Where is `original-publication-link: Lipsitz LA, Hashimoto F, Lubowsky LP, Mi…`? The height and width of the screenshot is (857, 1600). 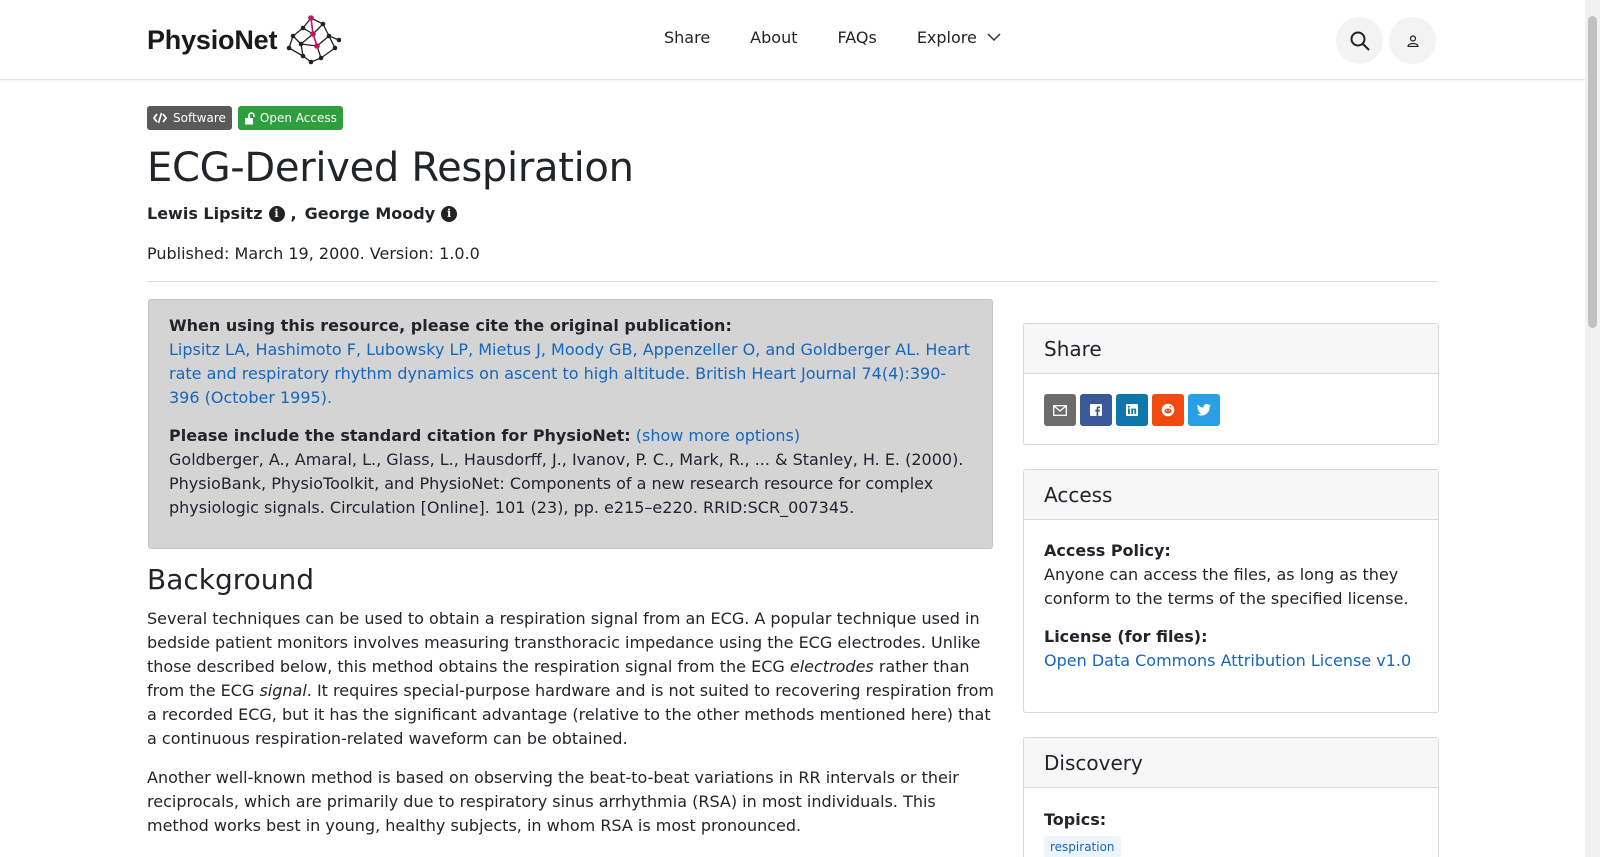 original-publication-link: Lipsitz LA, Hashimoto F, Lubowsky LP, Mi… is located at coordinates (570, 374).